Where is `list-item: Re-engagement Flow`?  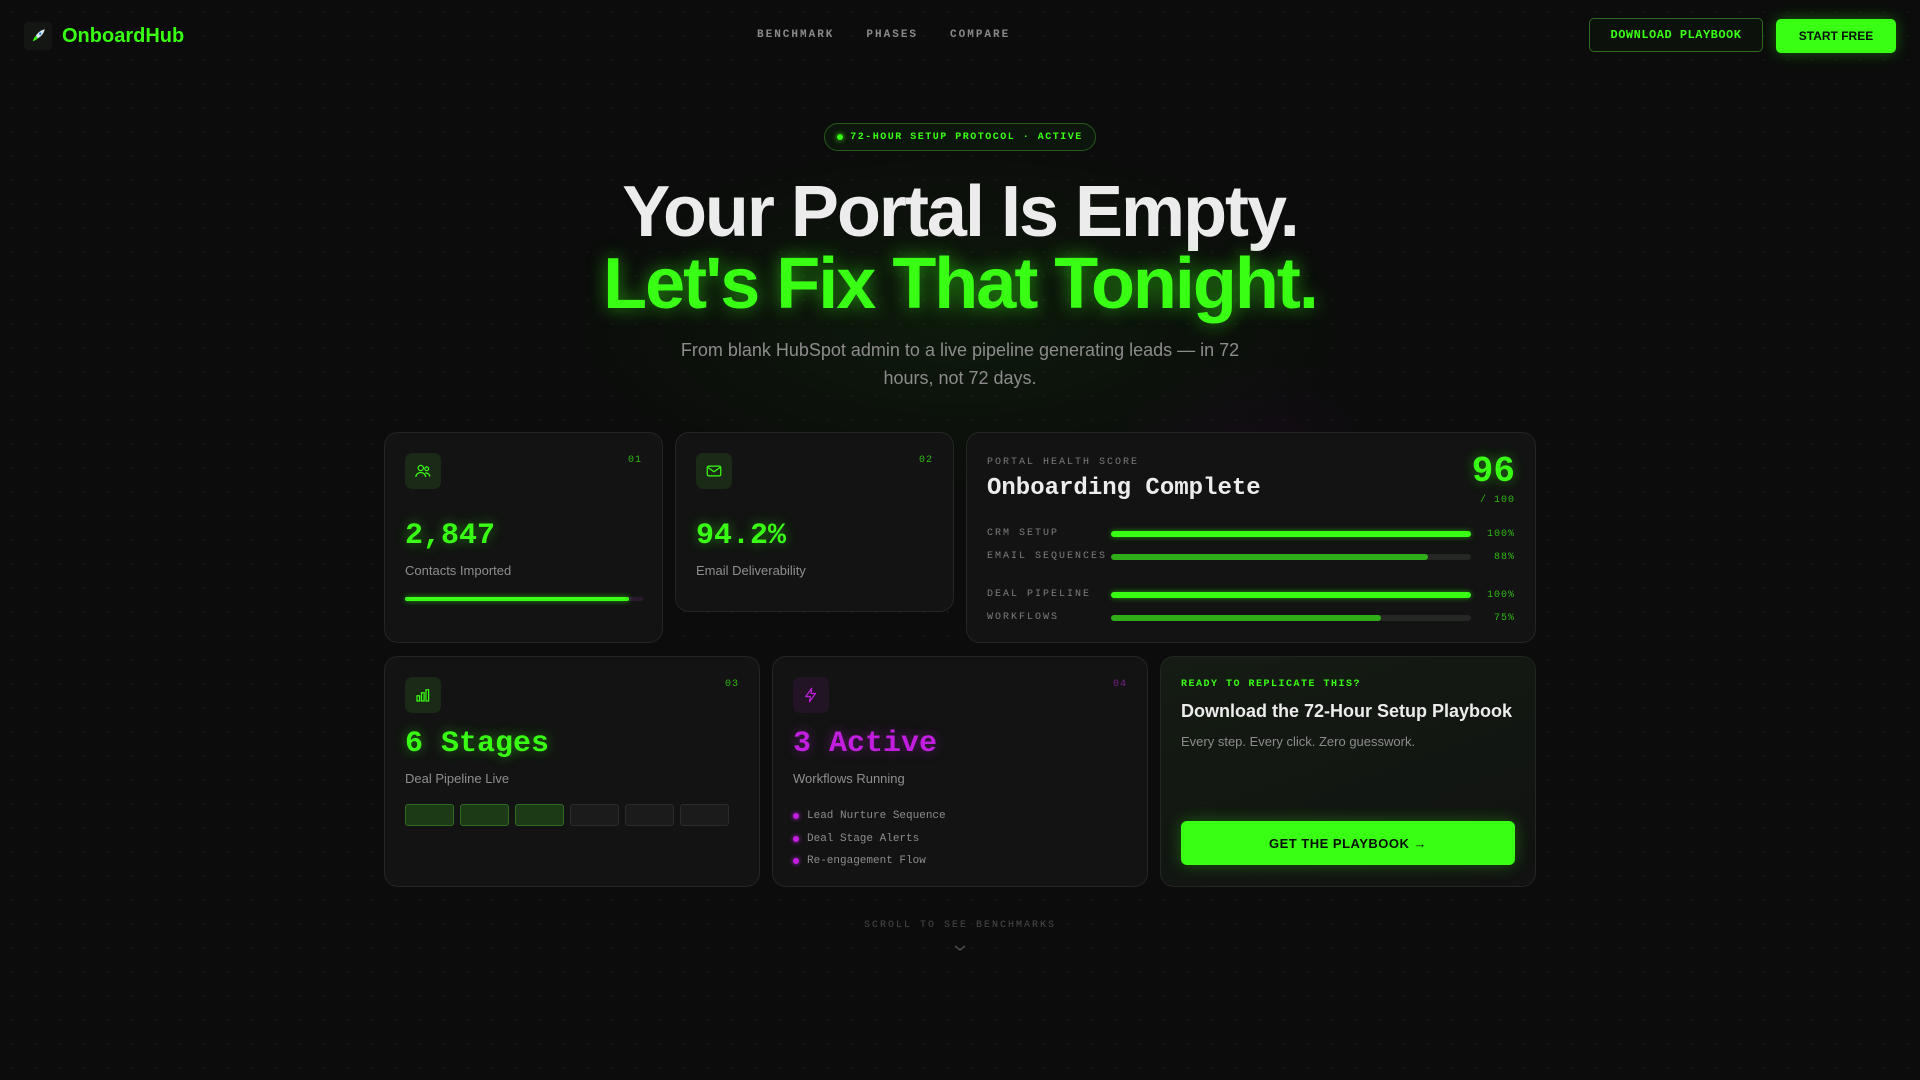 list-item: Re-engagement Flow is located at coordinates (869, 861).